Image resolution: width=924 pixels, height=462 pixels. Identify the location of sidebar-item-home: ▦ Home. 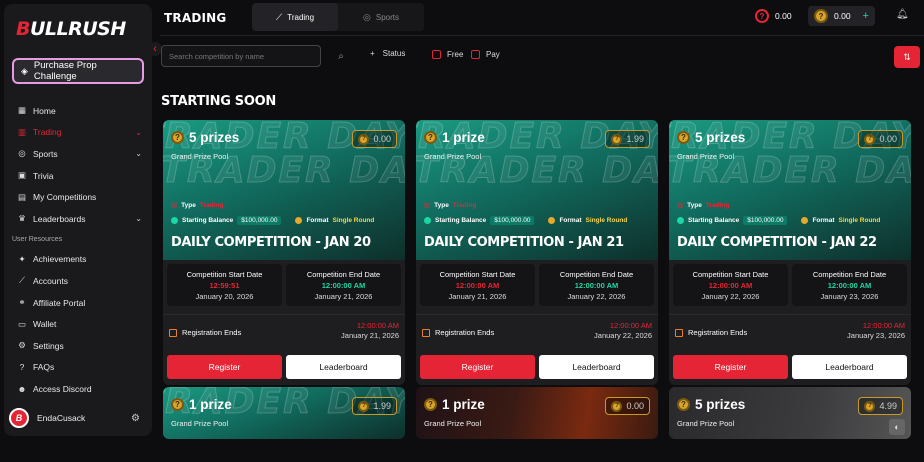
(78, 111).